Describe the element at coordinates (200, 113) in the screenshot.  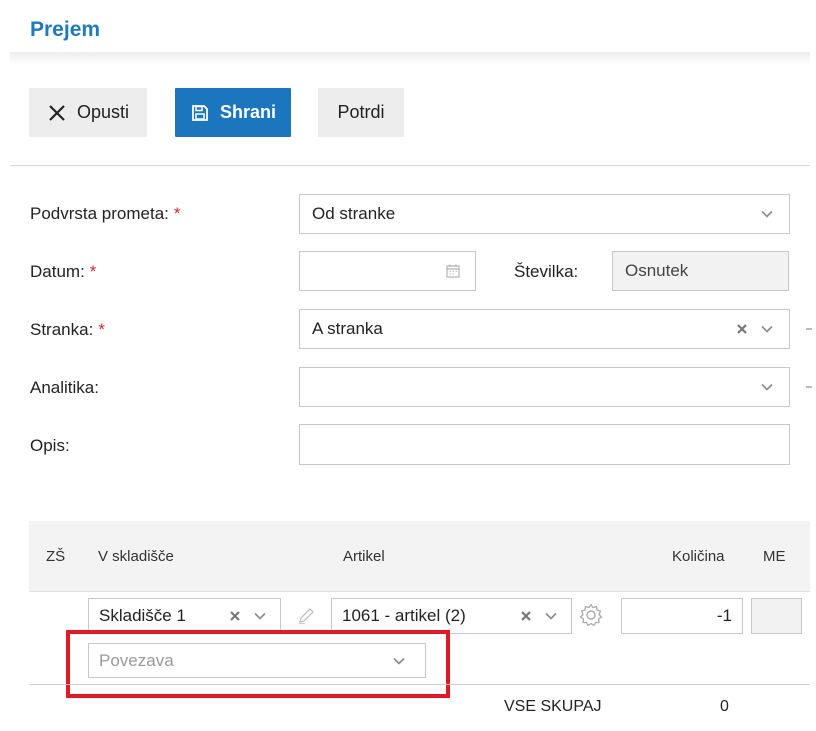
I see `floppy-disk-icon` at that location.